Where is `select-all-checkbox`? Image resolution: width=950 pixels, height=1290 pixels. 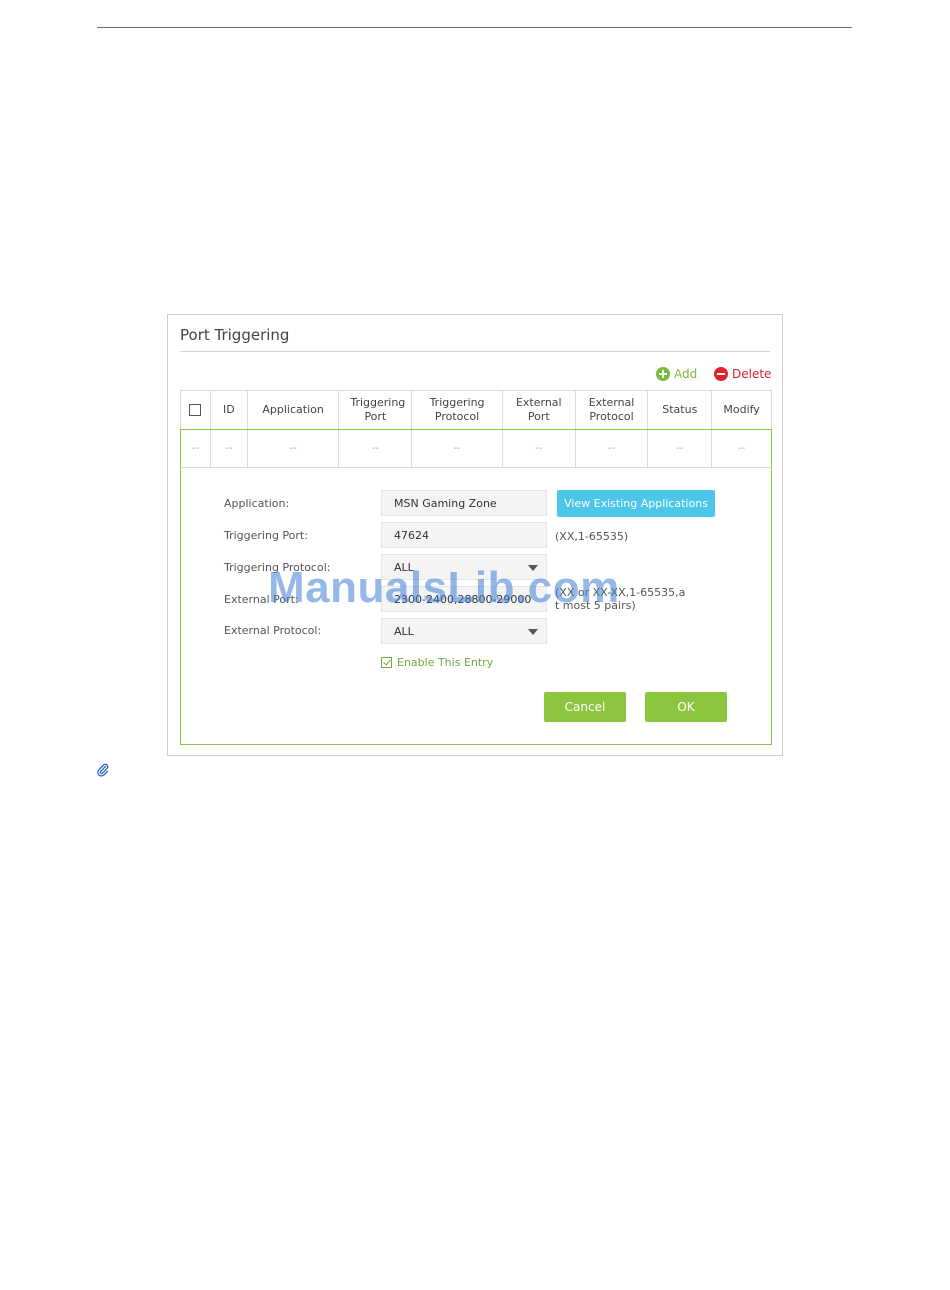 select-all-checkbox is located at coordinates (195, 410).